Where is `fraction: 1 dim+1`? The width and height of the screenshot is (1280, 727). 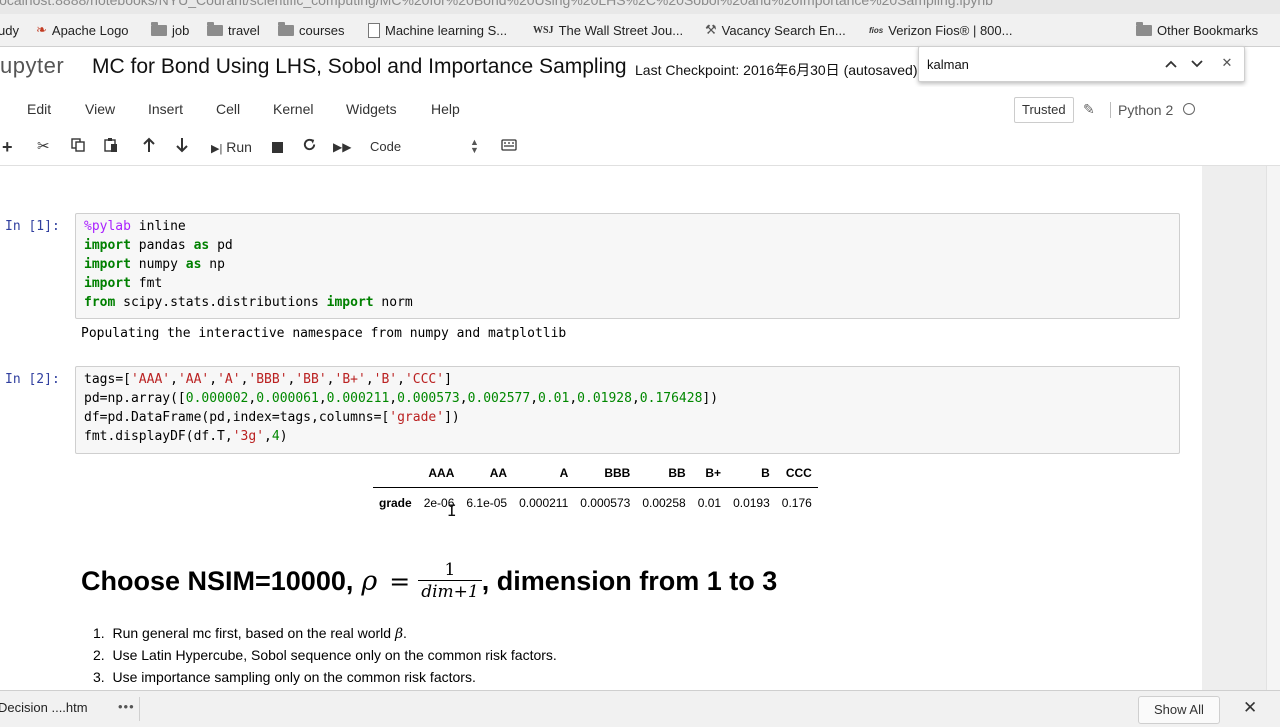
fraction: 1 dim+1 is located at coordinates (450, 581).